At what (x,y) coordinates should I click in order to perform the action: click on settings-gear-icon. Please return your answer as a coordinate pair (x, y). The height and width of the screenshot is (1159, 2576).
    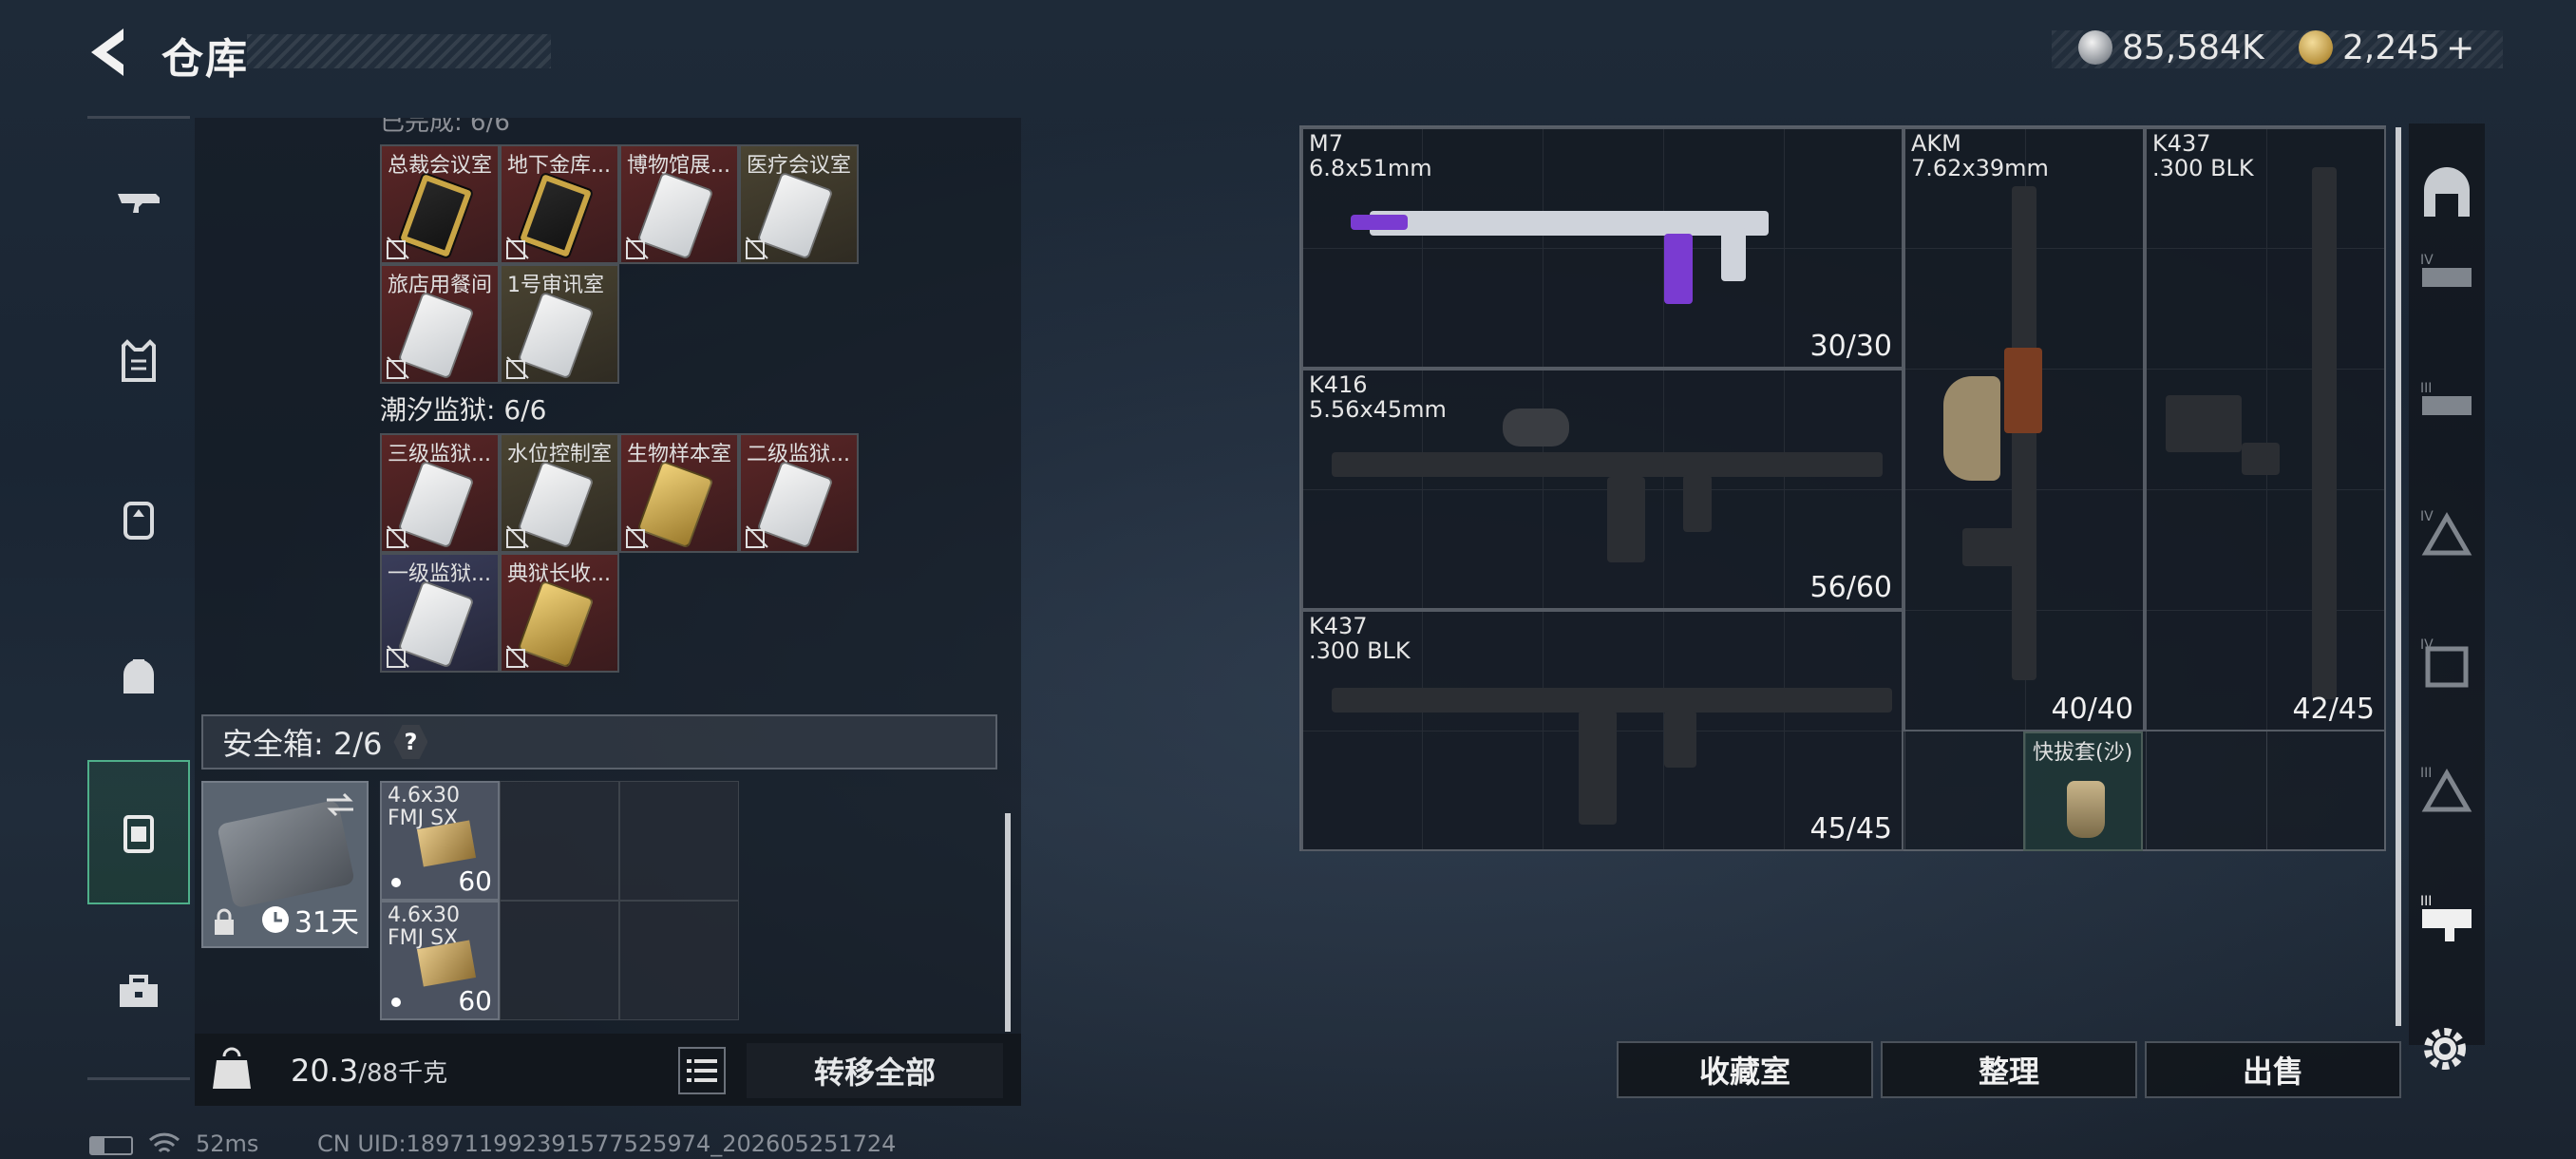
    Looking at the image, I should click on (2445, 1048).